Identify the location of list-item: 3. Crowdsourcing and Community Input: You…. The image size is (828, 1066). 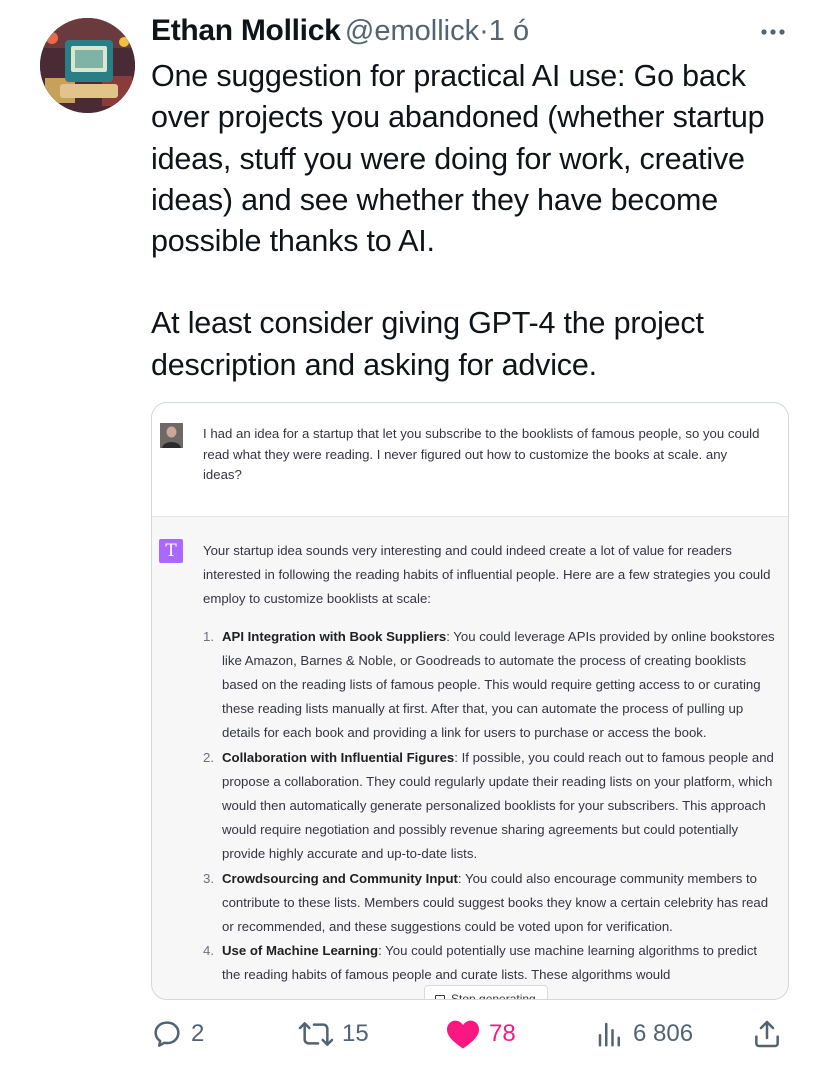
(490, 903).